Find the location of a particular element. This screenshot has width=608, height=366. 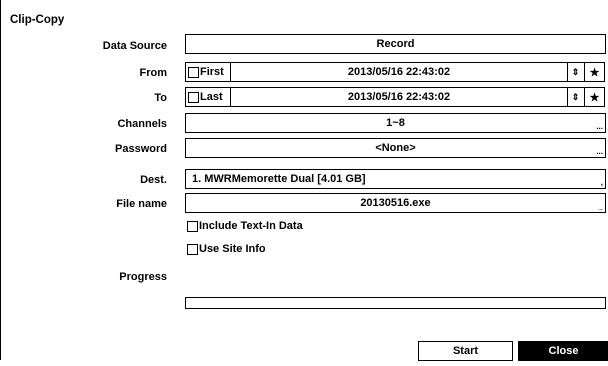

to-datetime-value: 2013/05/16 22:43:02 is located at coordinates (399, 97).